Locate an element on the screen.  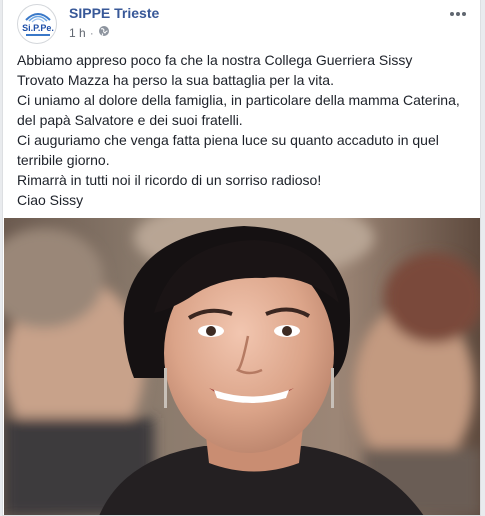
sippe-logo: Si.P.Pe. is located at coordinates (38, 24).